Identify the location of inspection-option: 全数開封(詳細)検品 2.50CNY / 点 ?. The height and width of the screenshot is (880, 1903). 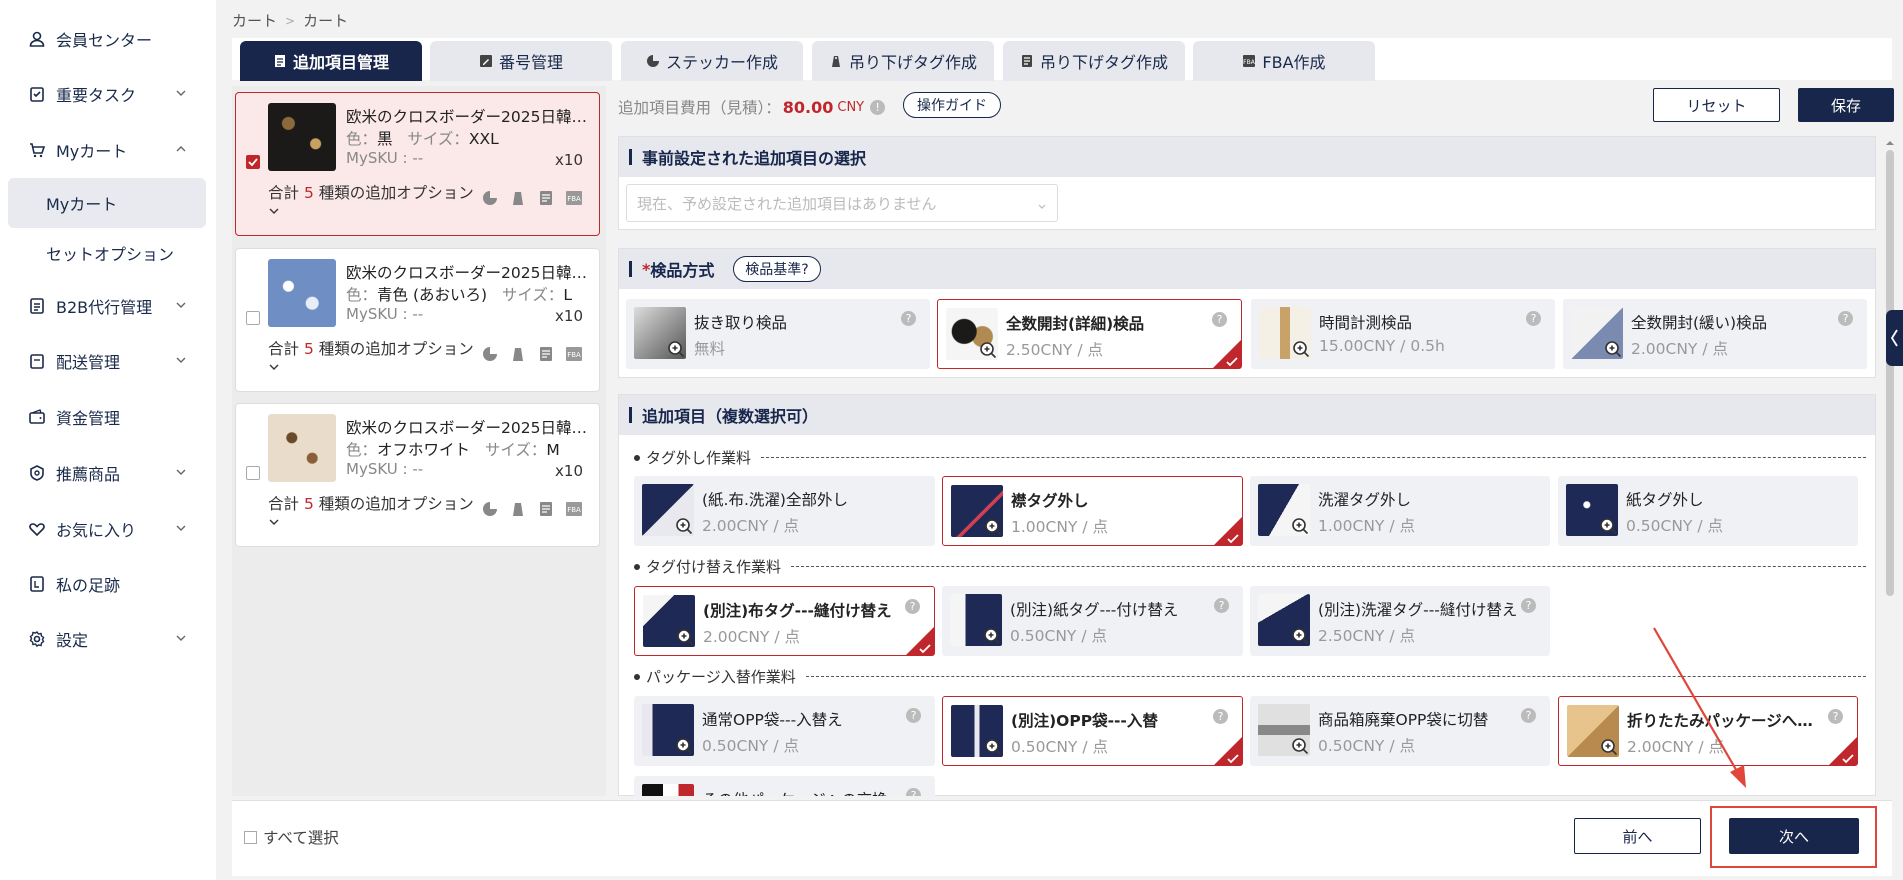
(1089, 334).